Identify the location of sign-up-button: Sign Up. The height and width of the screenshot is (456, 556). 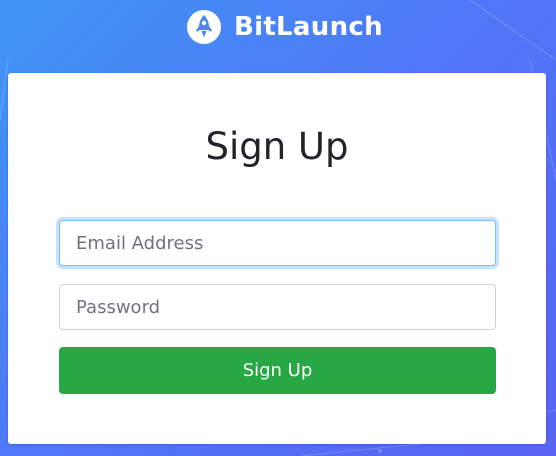
(277, 370).